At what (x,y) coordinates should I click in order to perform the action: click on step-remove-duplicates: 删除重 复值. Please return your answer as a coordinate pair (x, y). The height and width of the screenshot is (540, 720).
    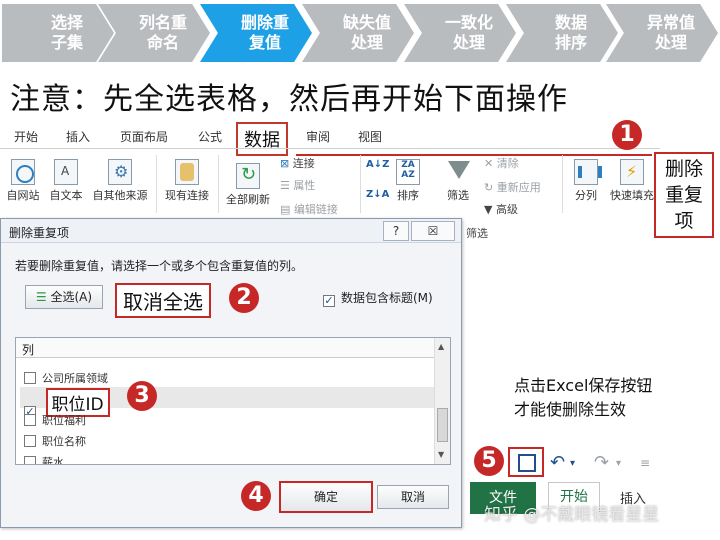
    Looking at the image, I should click on (256, 33).